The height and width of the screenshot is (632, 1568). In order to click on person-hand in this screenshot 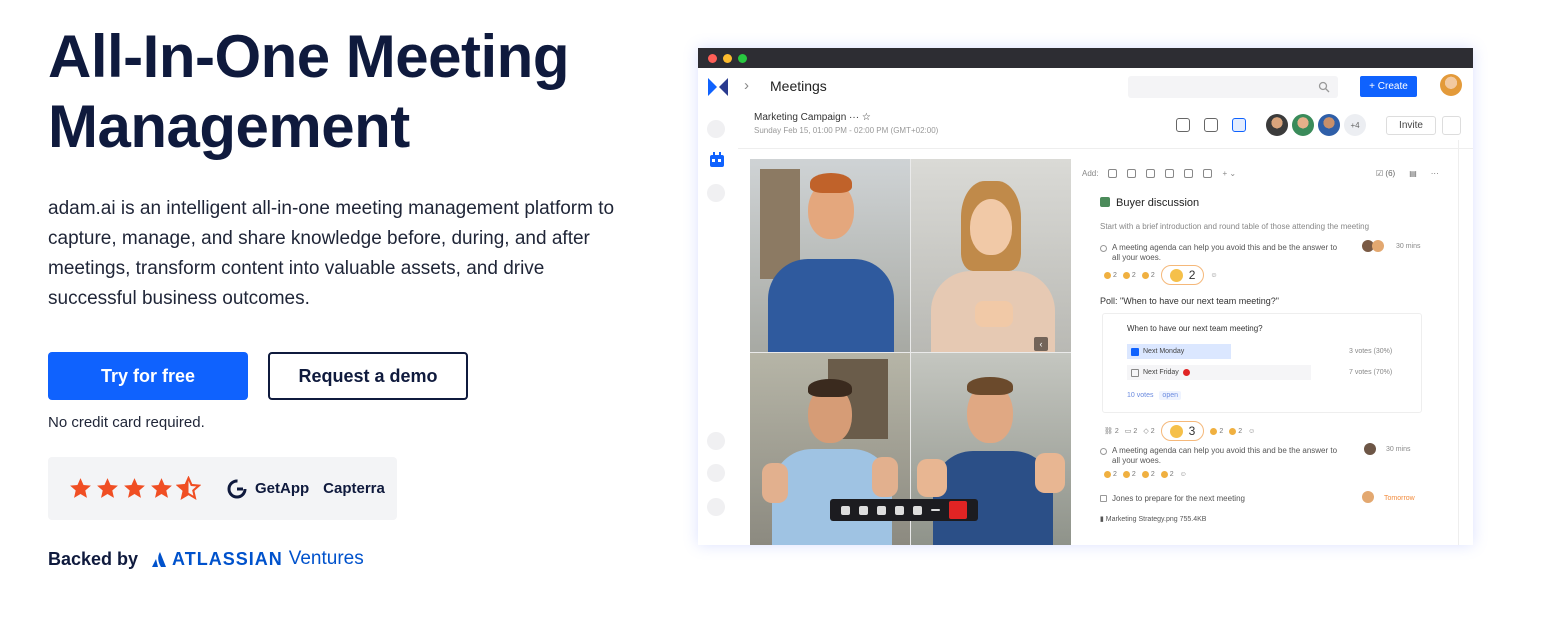, I will do `click(885, 477)`.